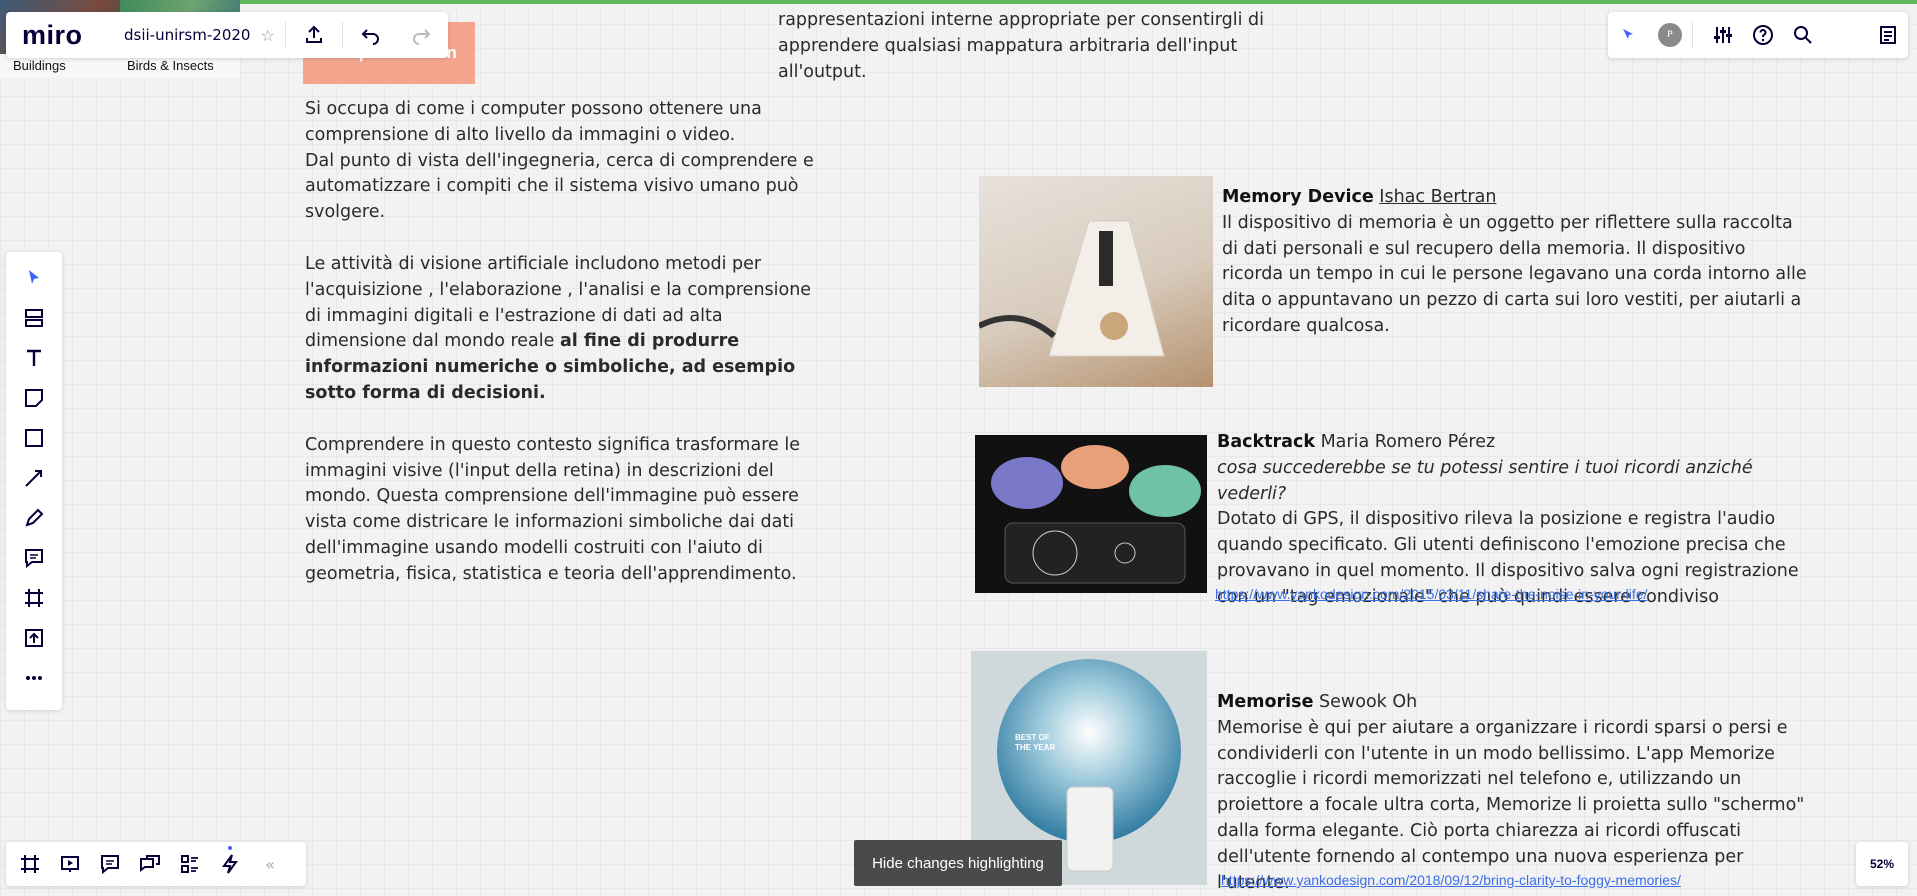 The image size is (1917, 896). What do you see at coordinates (190, 864) in the screenshot?
I see `card-list-icon` at bounding box center [190, 864].